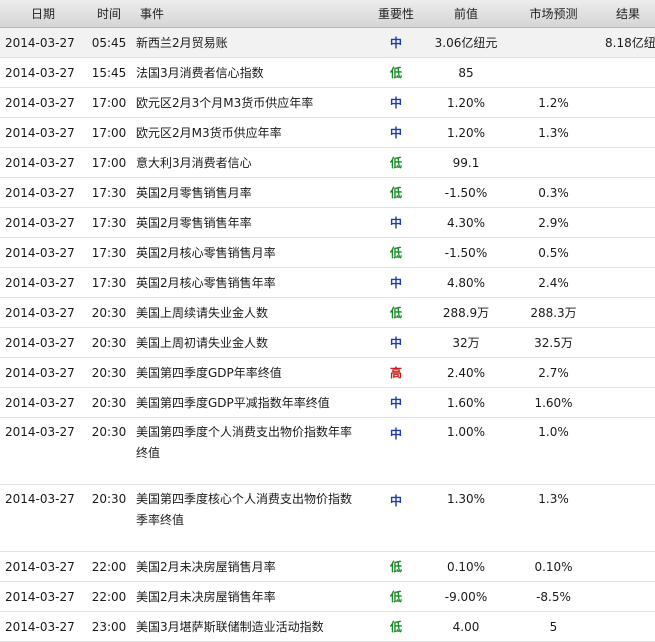 This screenshot has width=655, height=642. I want to click on header-forecast: 市场预测, so click(553, 14).